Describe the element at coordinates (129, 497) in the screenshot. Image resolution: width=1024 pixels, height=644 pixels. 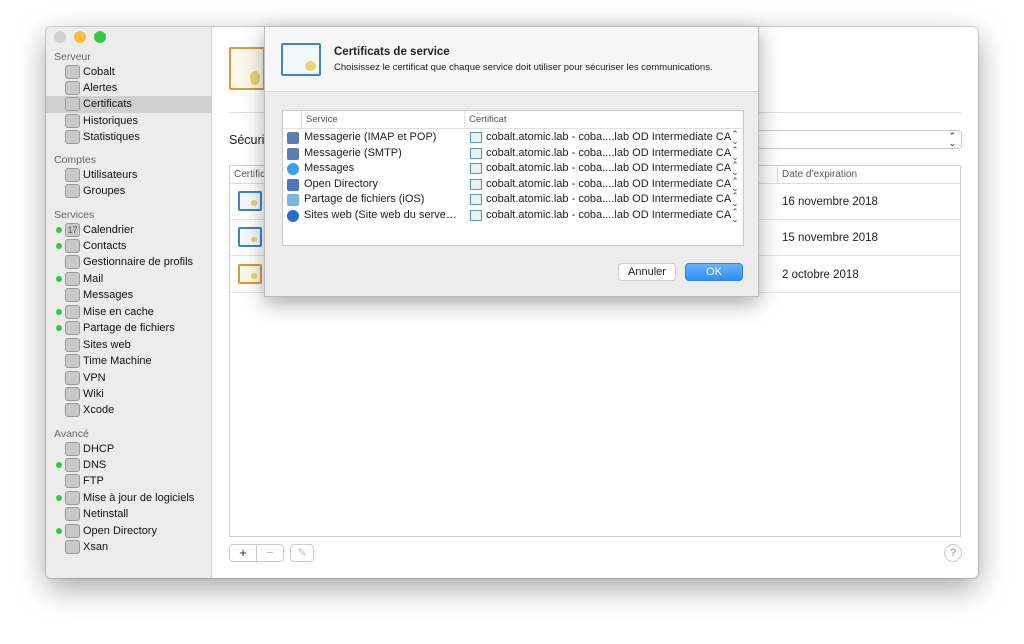
I see `sidebar-item-mise-jour-de-logiciels: Mise à jour de logiciels` at that location.